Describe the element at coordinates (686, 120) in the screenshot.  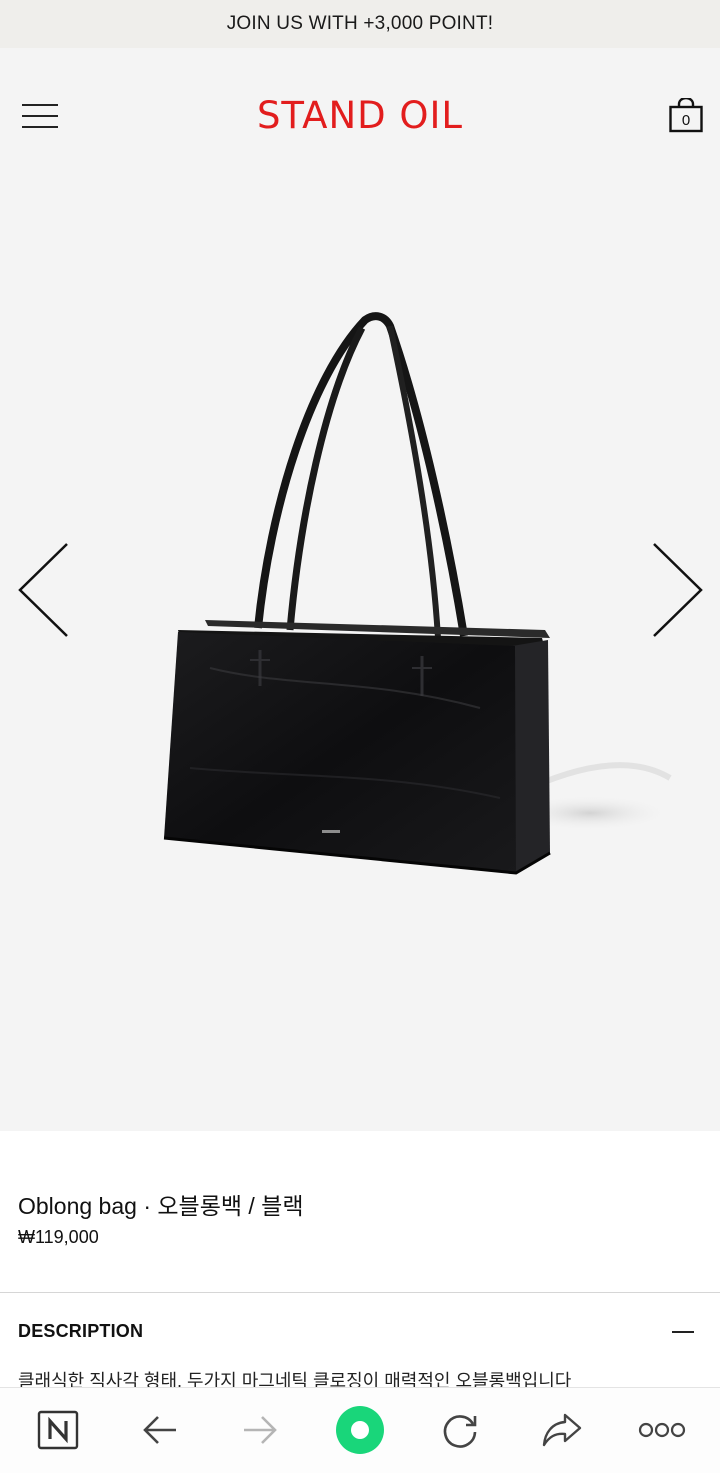
I see `cart-count: 0` at that location.